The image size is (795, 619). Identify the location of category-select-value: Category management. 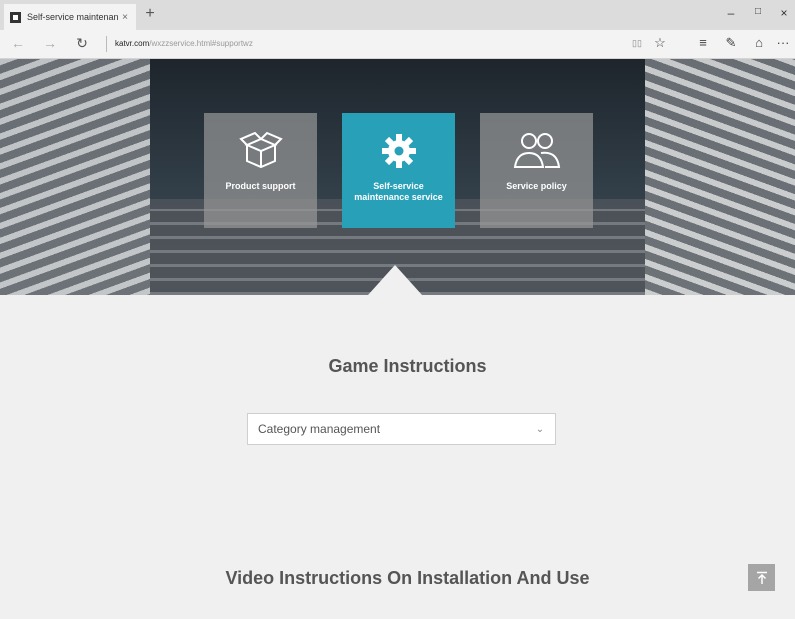
(319, 429).